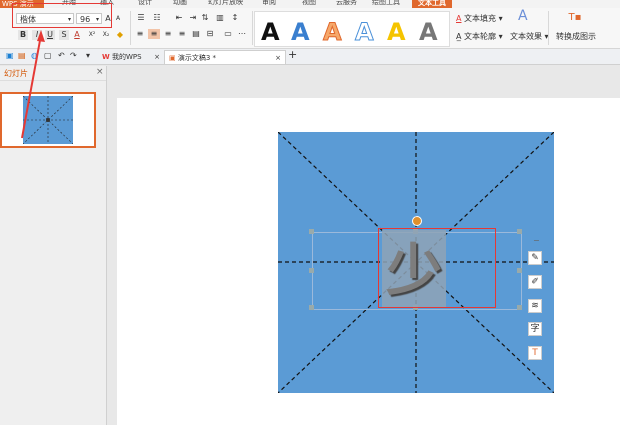 The image size is (620, 425). Describe the element at coordinates (33, 84) in the screenshot. I see `annotation-arrow` at that location.